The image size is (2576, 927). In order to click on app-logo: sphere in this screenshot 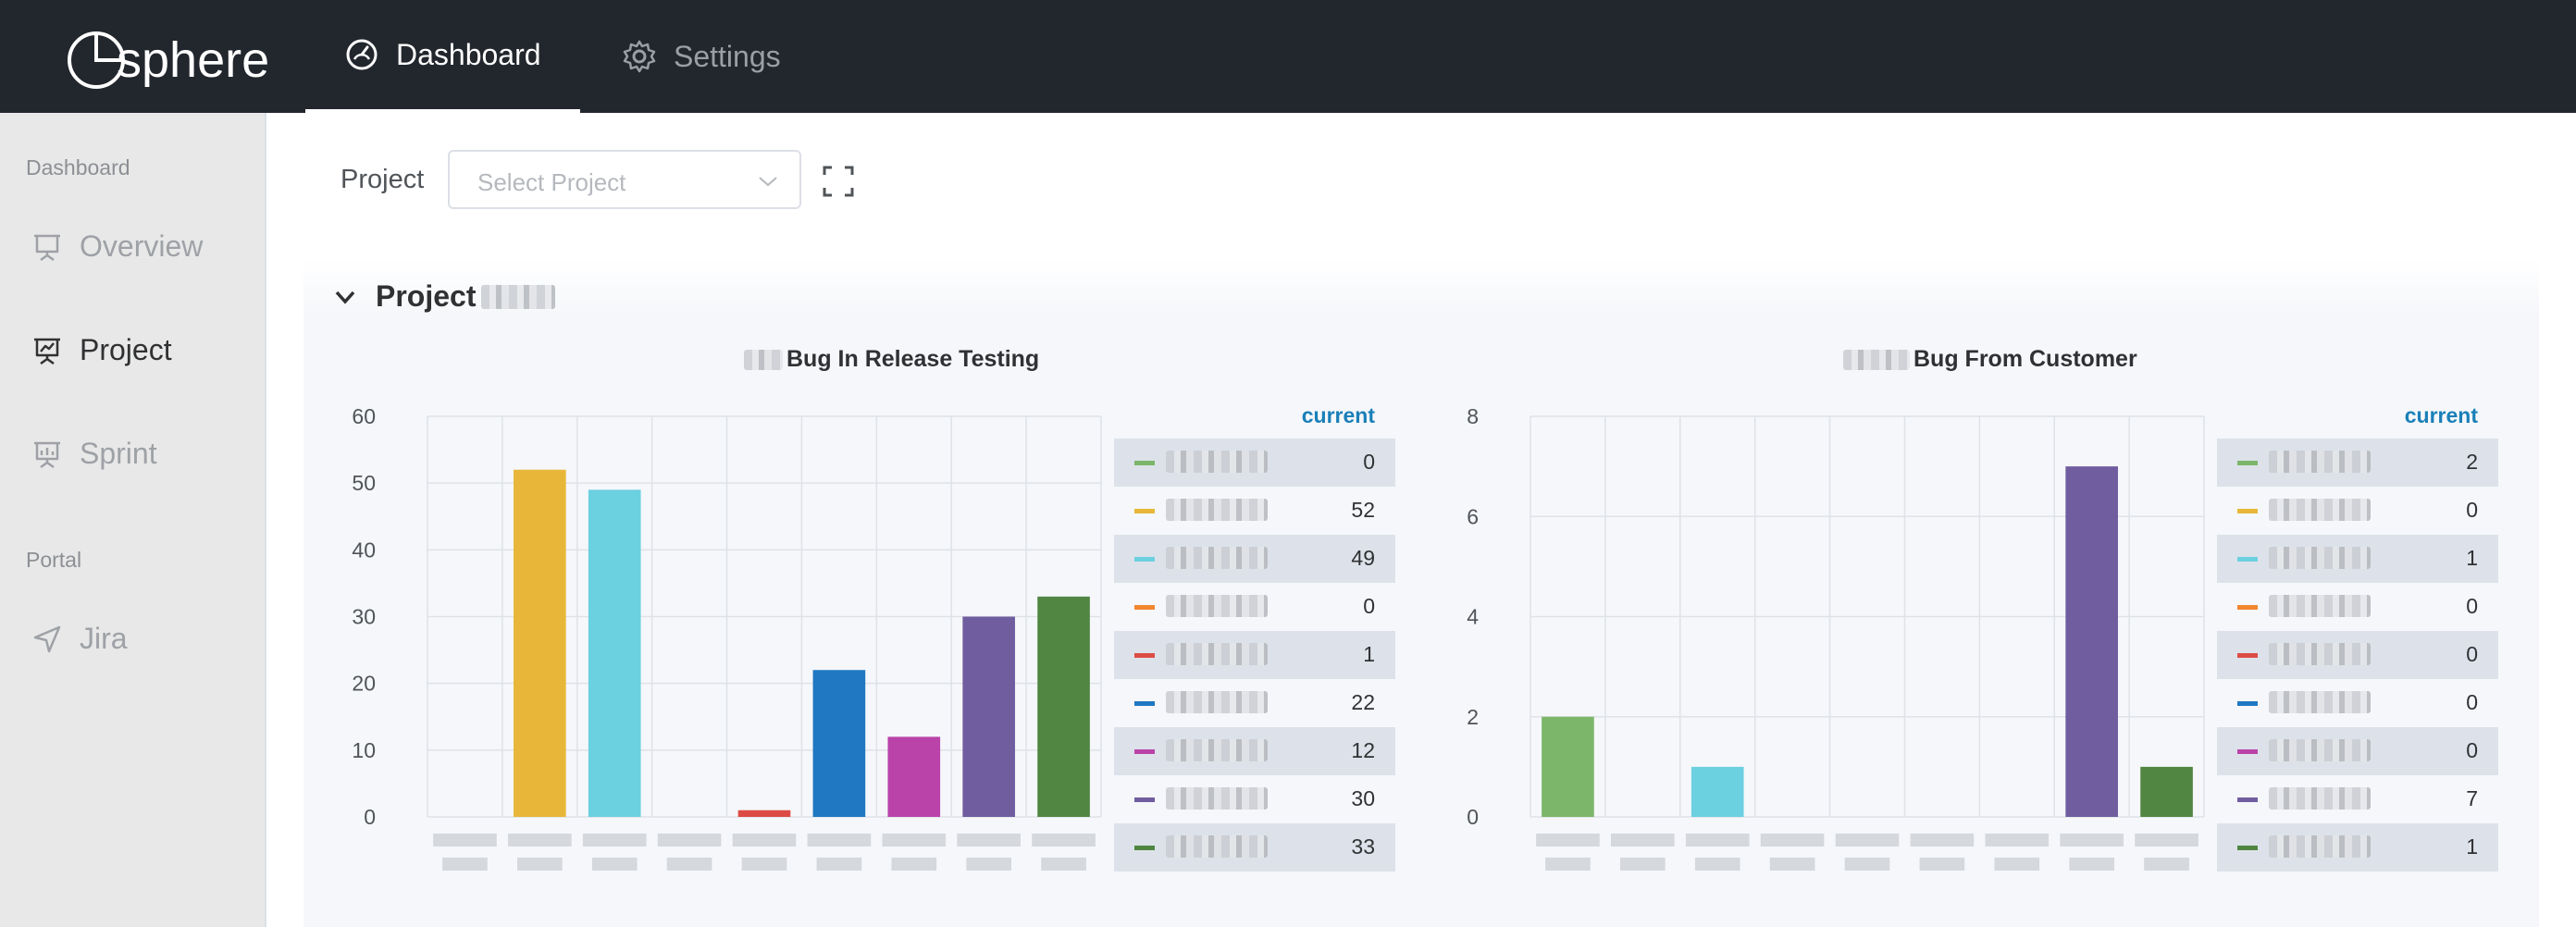, I will do `click(167, 61)`.